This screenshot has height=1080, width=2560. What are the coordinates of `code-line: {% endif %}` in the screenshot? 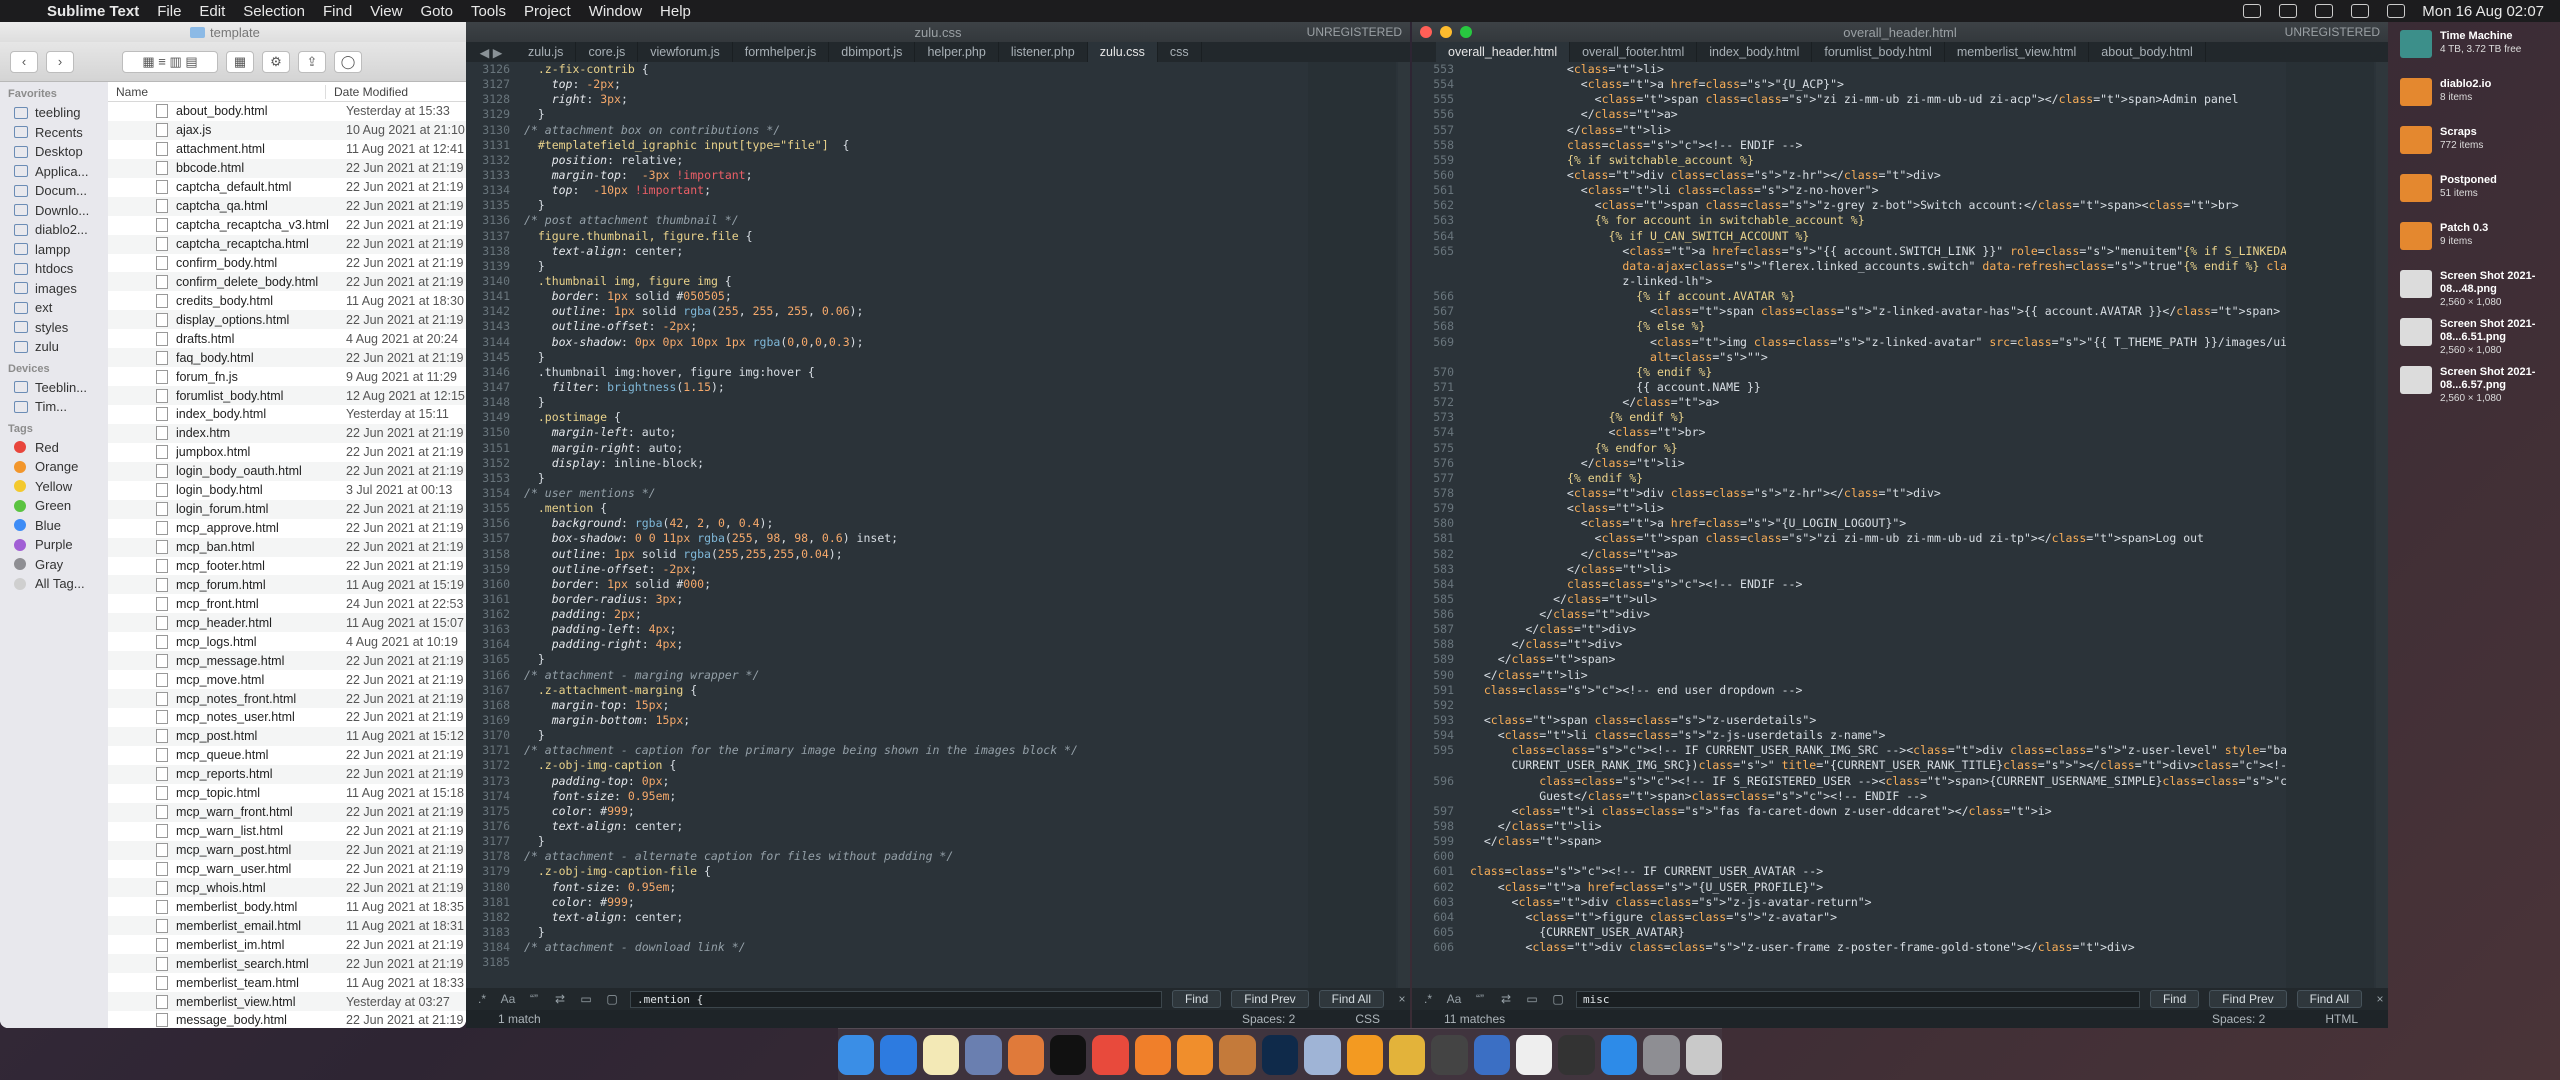 It's located at (1900, 372).